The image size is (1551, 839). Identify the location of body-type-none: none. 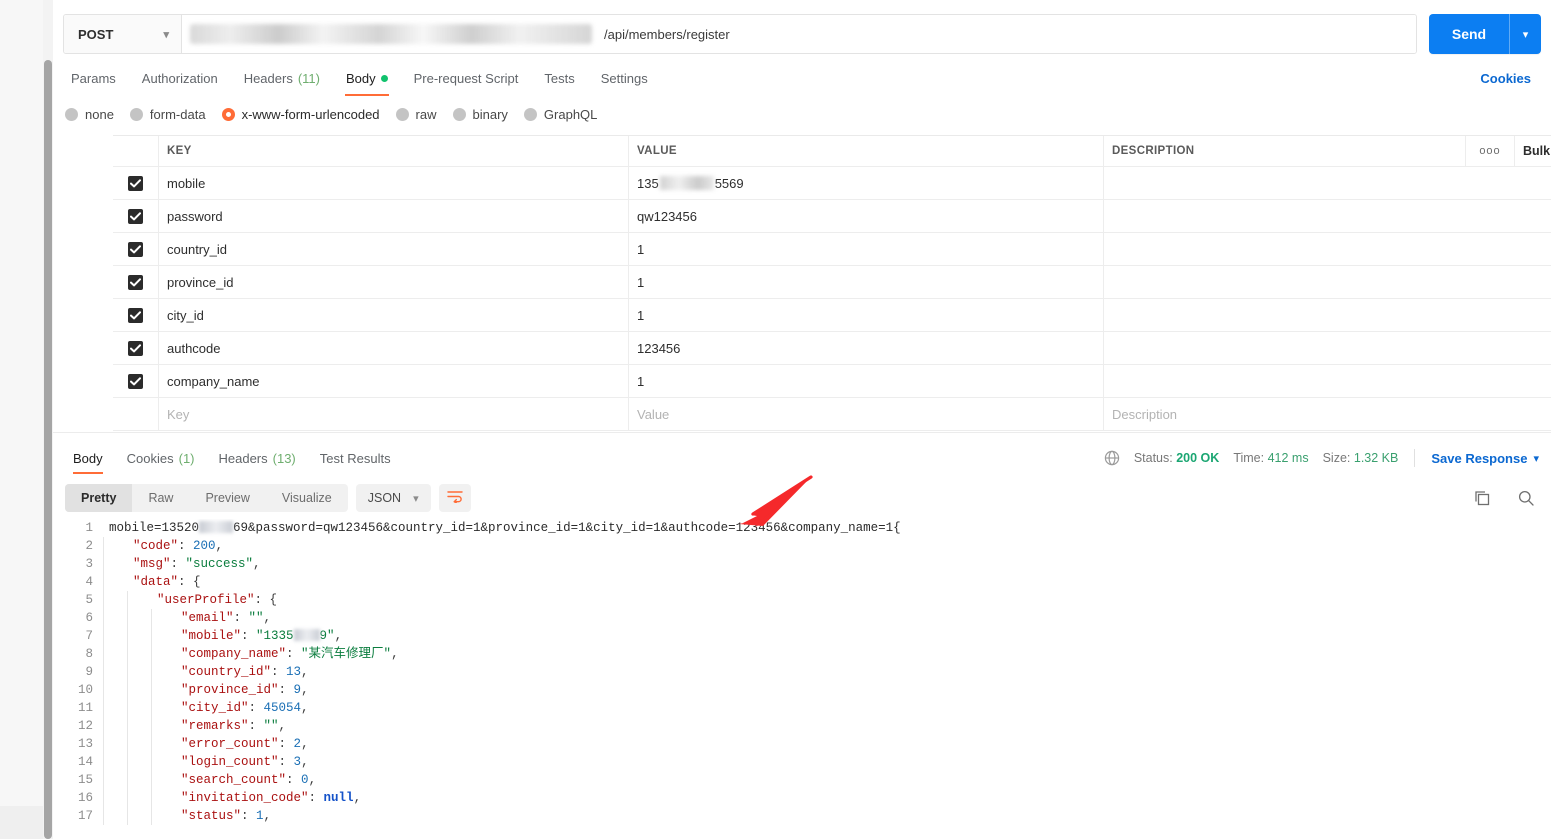
(89, 114).